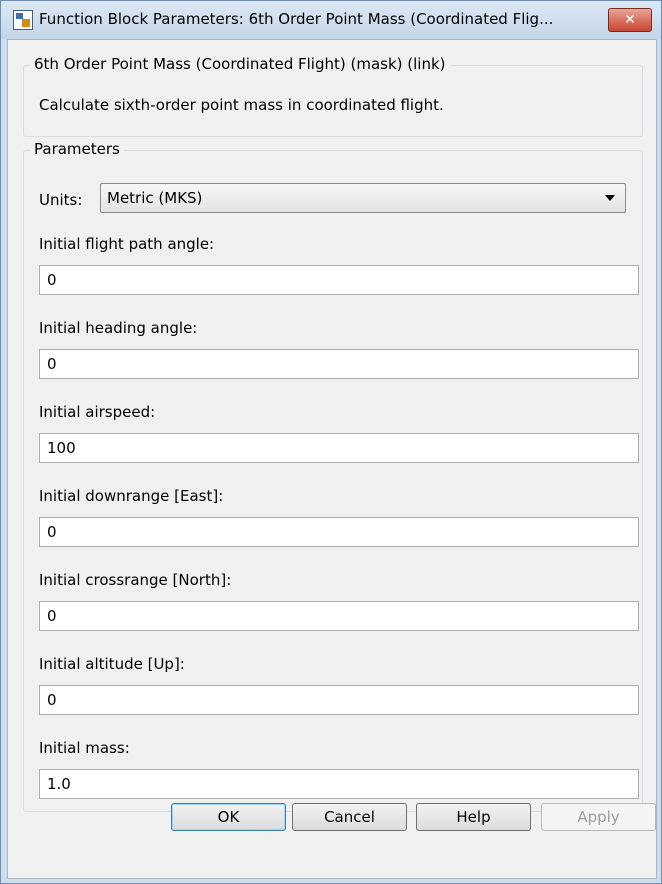  Describe the element at coordinates (339, 616) in the screenshot. I see `crossrange-field: 0` at that location.